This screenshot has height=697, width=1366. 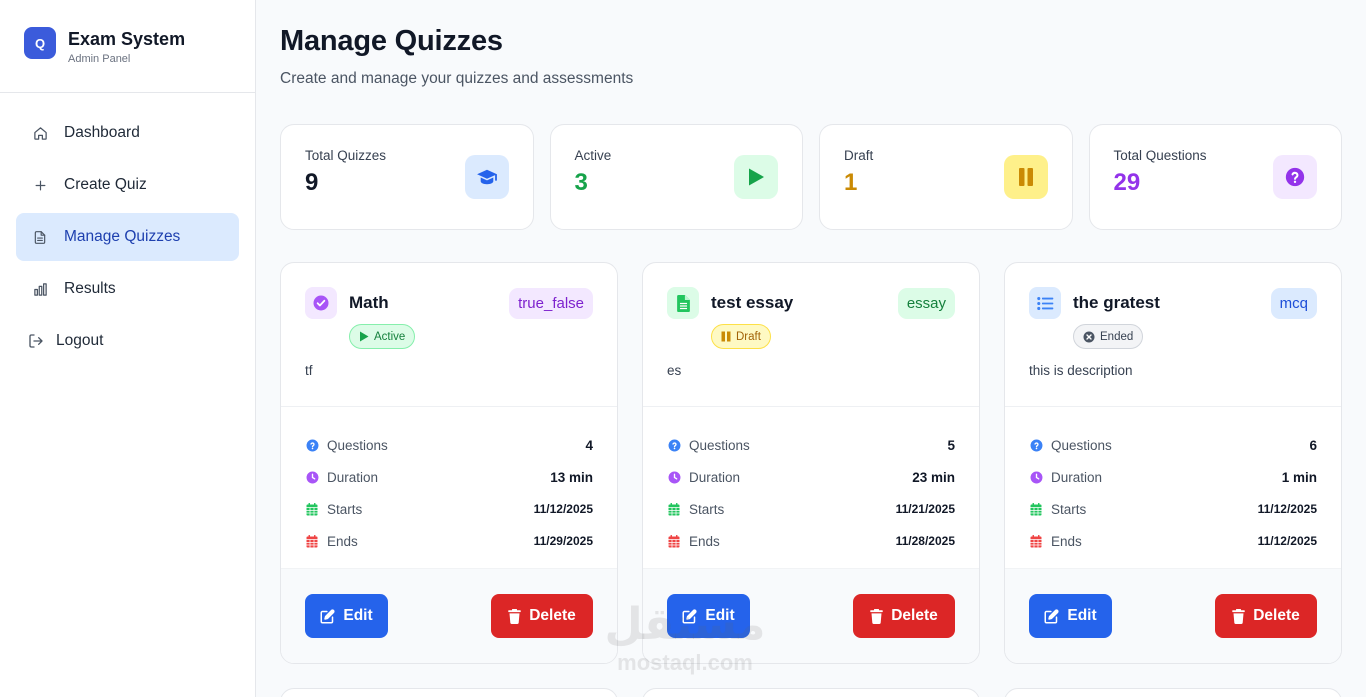 What do you see at coordinates (946, 177) in the screenshot?
I see `stat-card-draft: Draft 1` at bounding box center [946, 177].